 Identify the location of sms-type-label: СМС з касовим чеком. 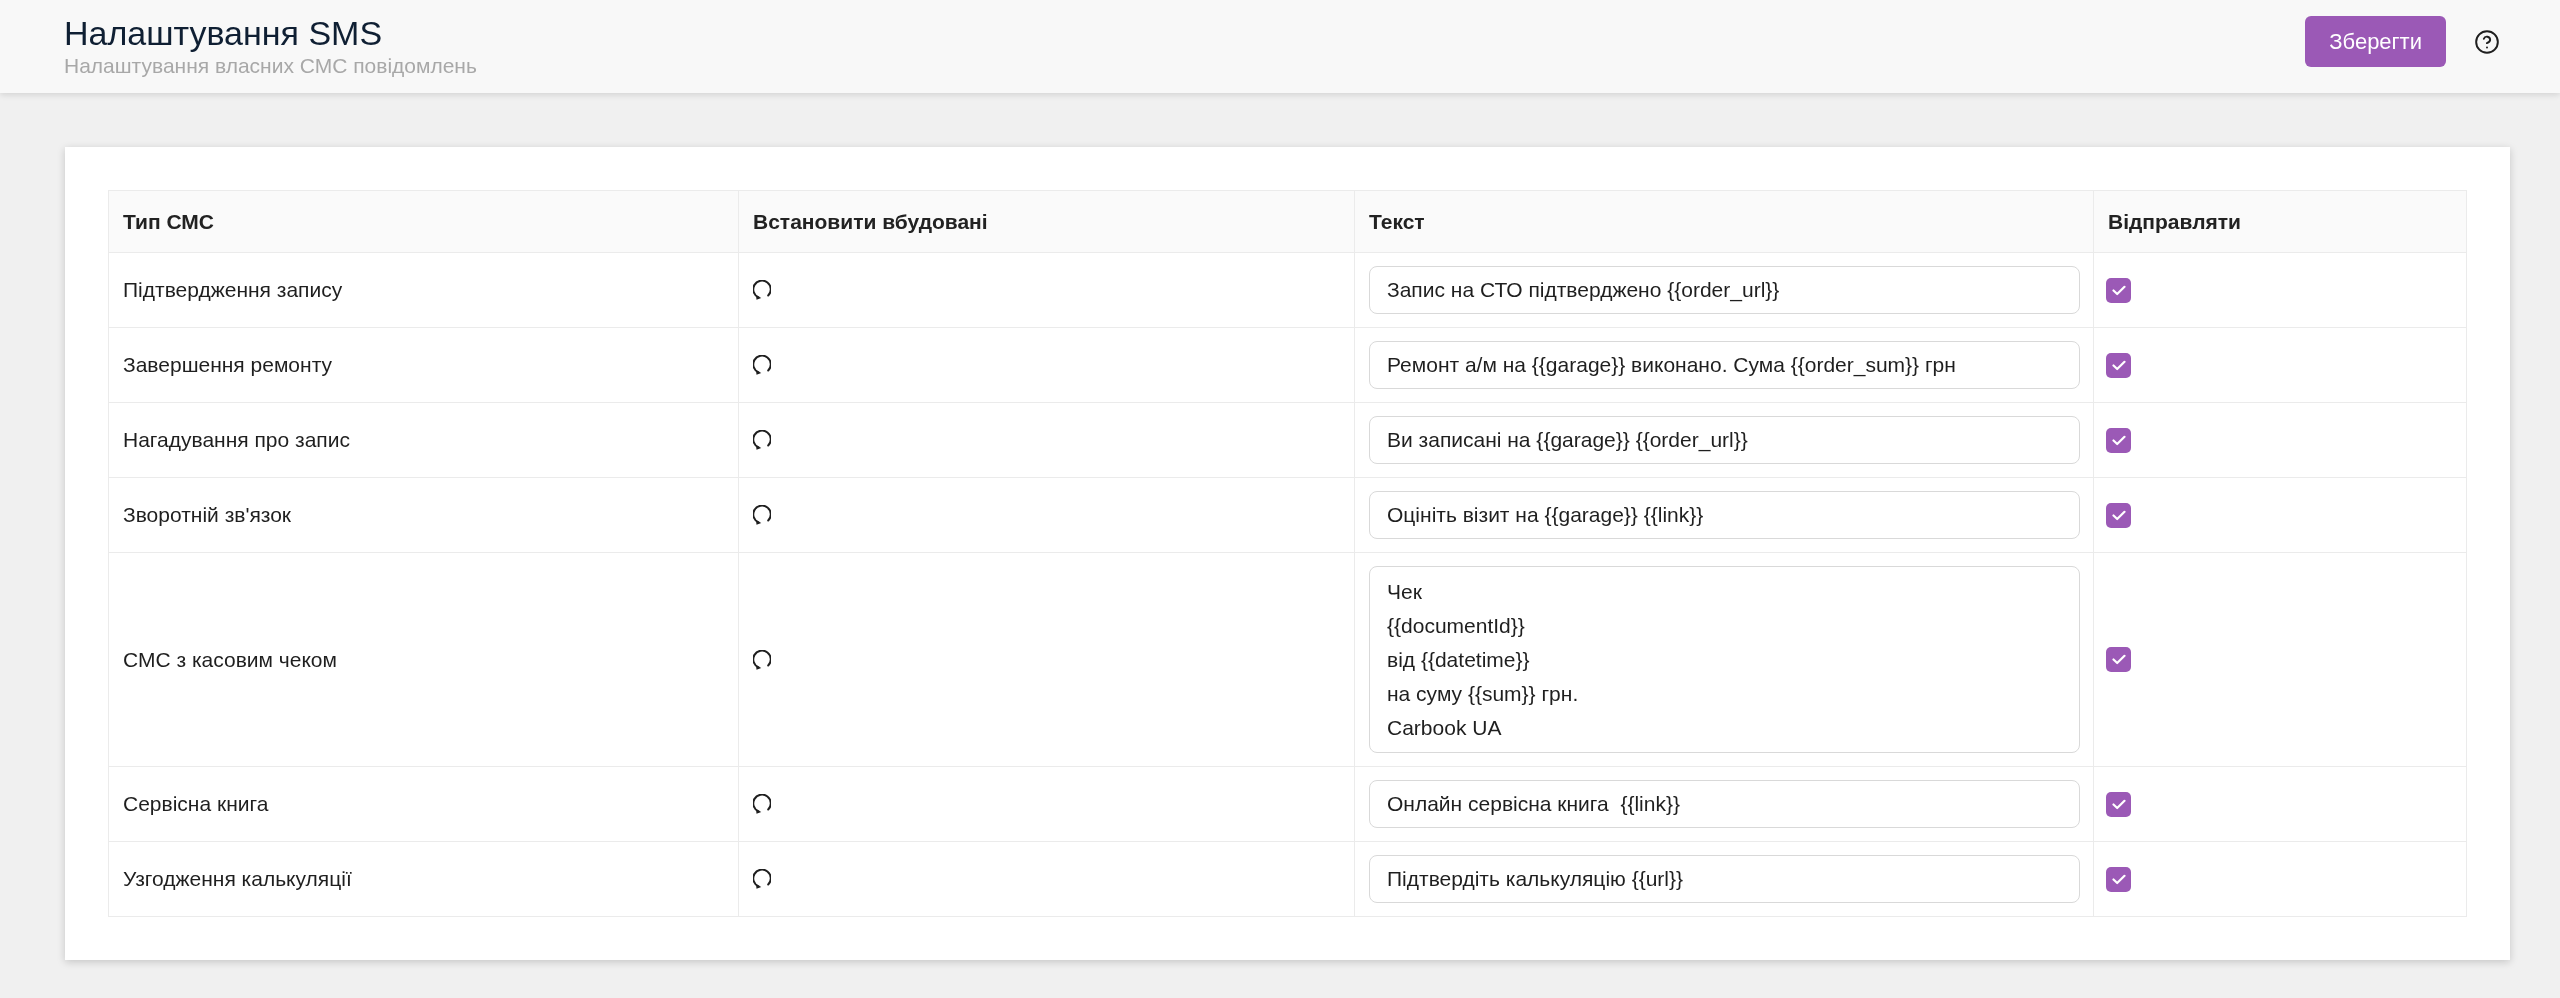
(230, 659).